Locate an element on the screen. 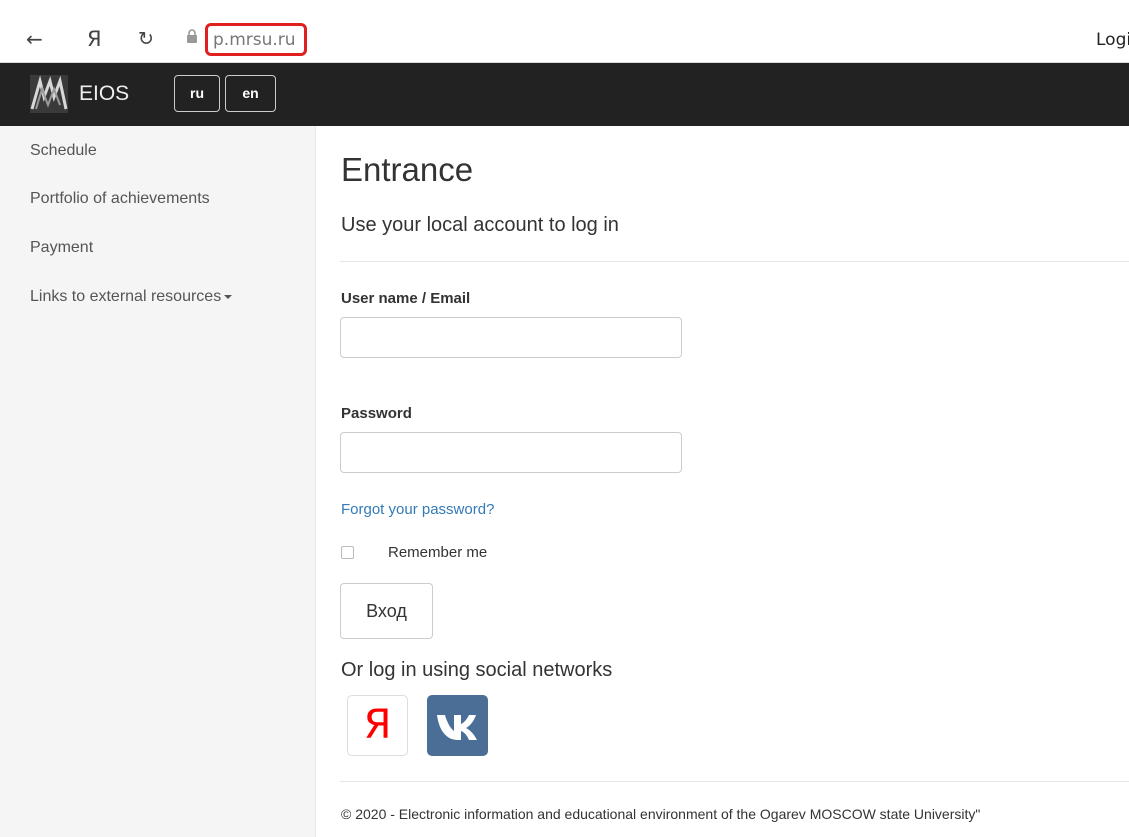  remember-me-label: Remember me is located at coordinates (437, 552).